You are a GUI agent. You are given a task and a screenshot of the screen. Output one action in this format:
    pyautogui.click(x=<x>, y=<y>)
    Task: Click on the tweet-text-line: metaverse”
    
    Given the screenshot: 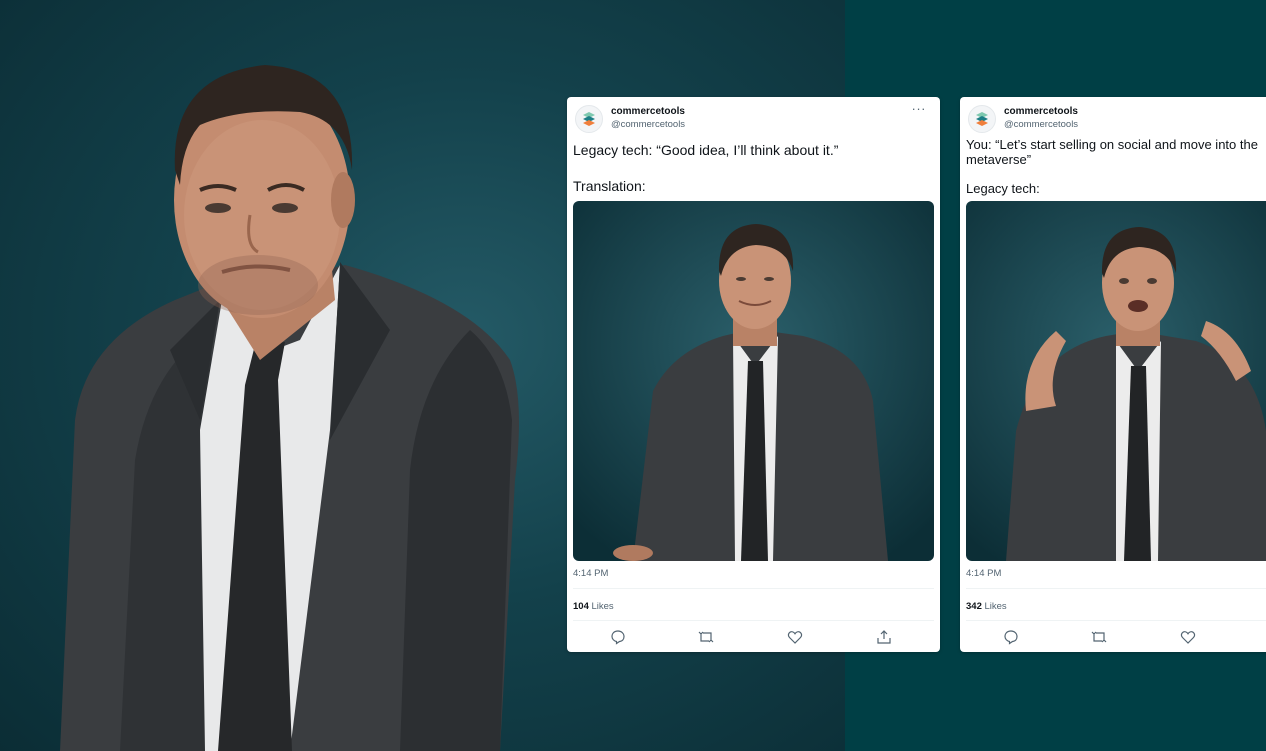 What is the action you would take?
    pyautogui.click(x=999, y=159)
    